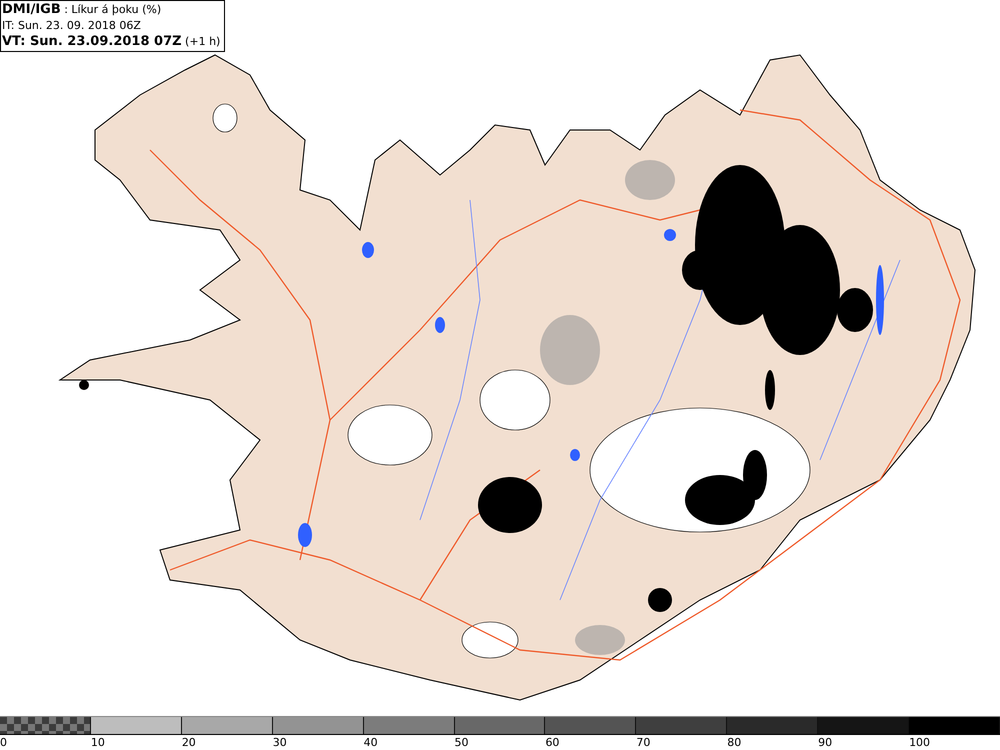 This screenshot has width=1000, height=750. Describe the element at coordinates (371, 742) in the screenshot. I see `legend-label: 40` at that location.